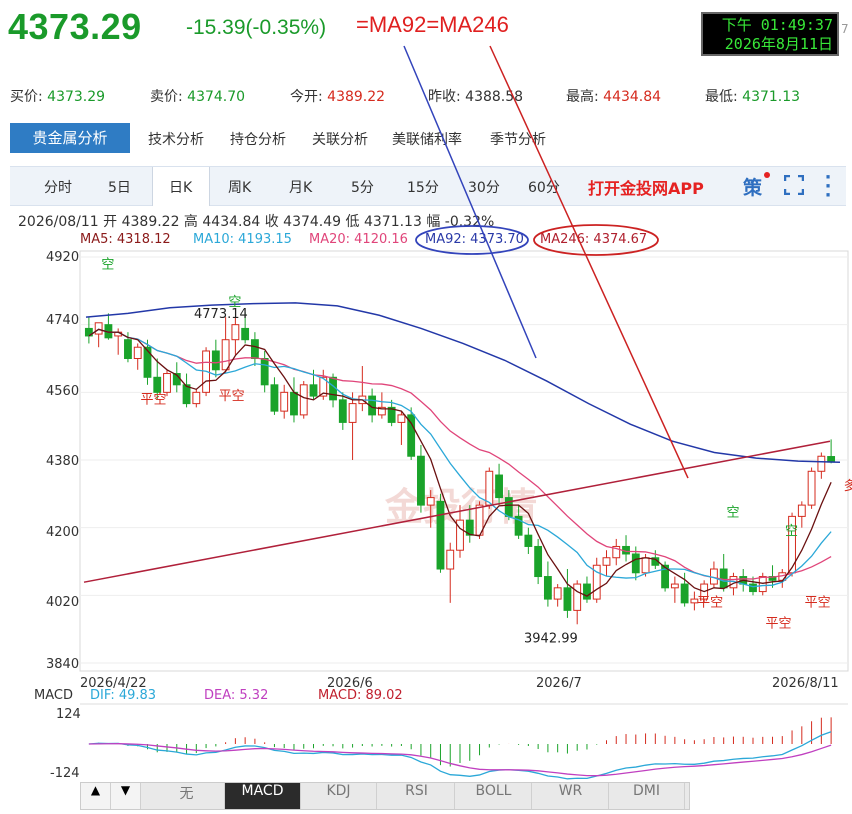  I want to click on indicator-wr: WR, so click(571, 796).